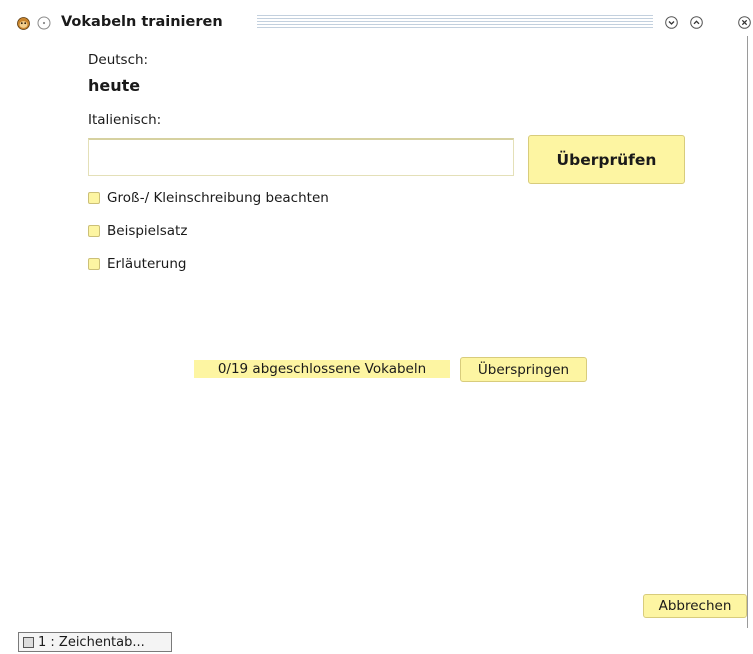 This screenshot has height=654, width=753. What do you see at coordinates (125, 120) in the screenshot?
I see `target-language-label: Italienisch:` at bounding box center [125, 120].